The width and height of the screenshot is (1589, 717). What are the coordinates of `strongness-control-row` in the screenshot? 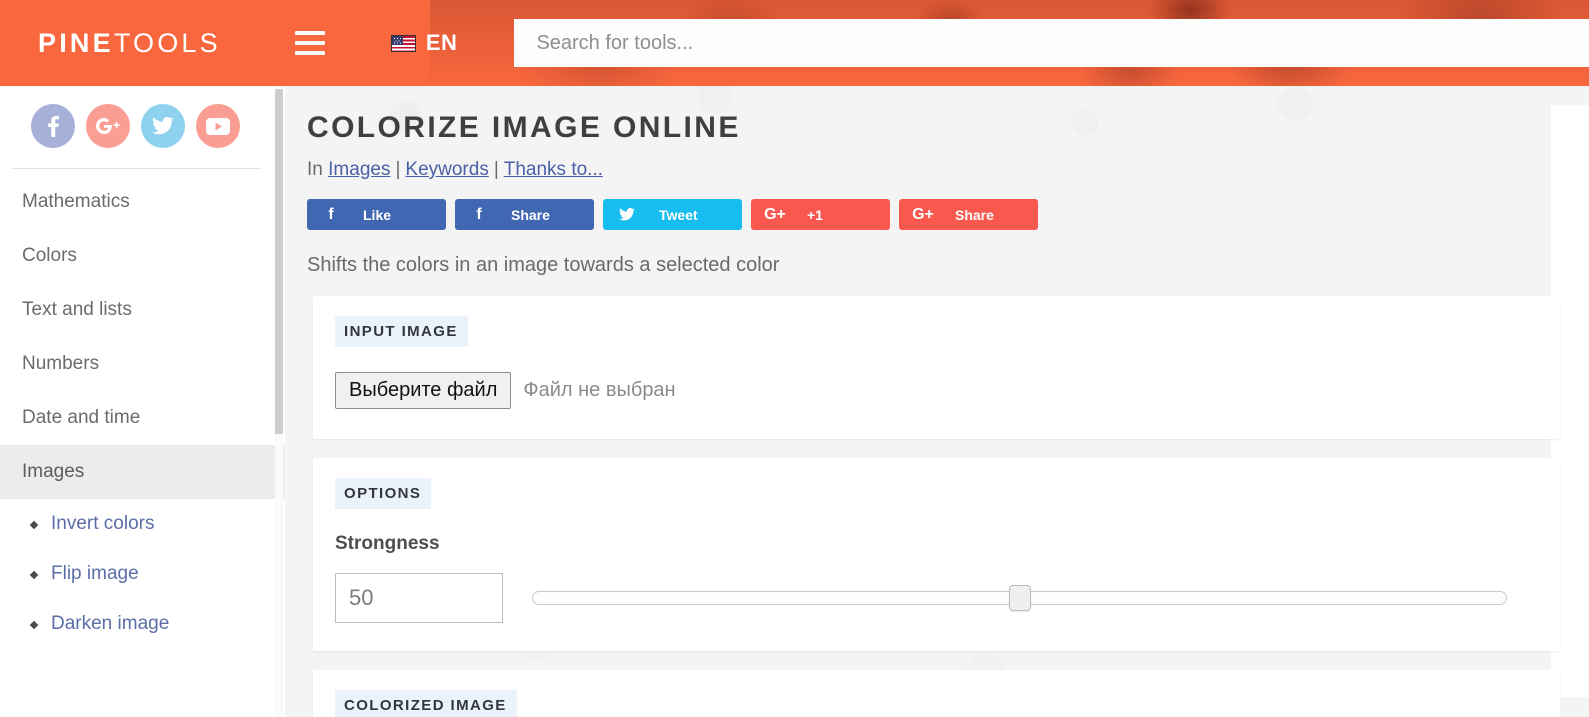 It's located at (936, 592).